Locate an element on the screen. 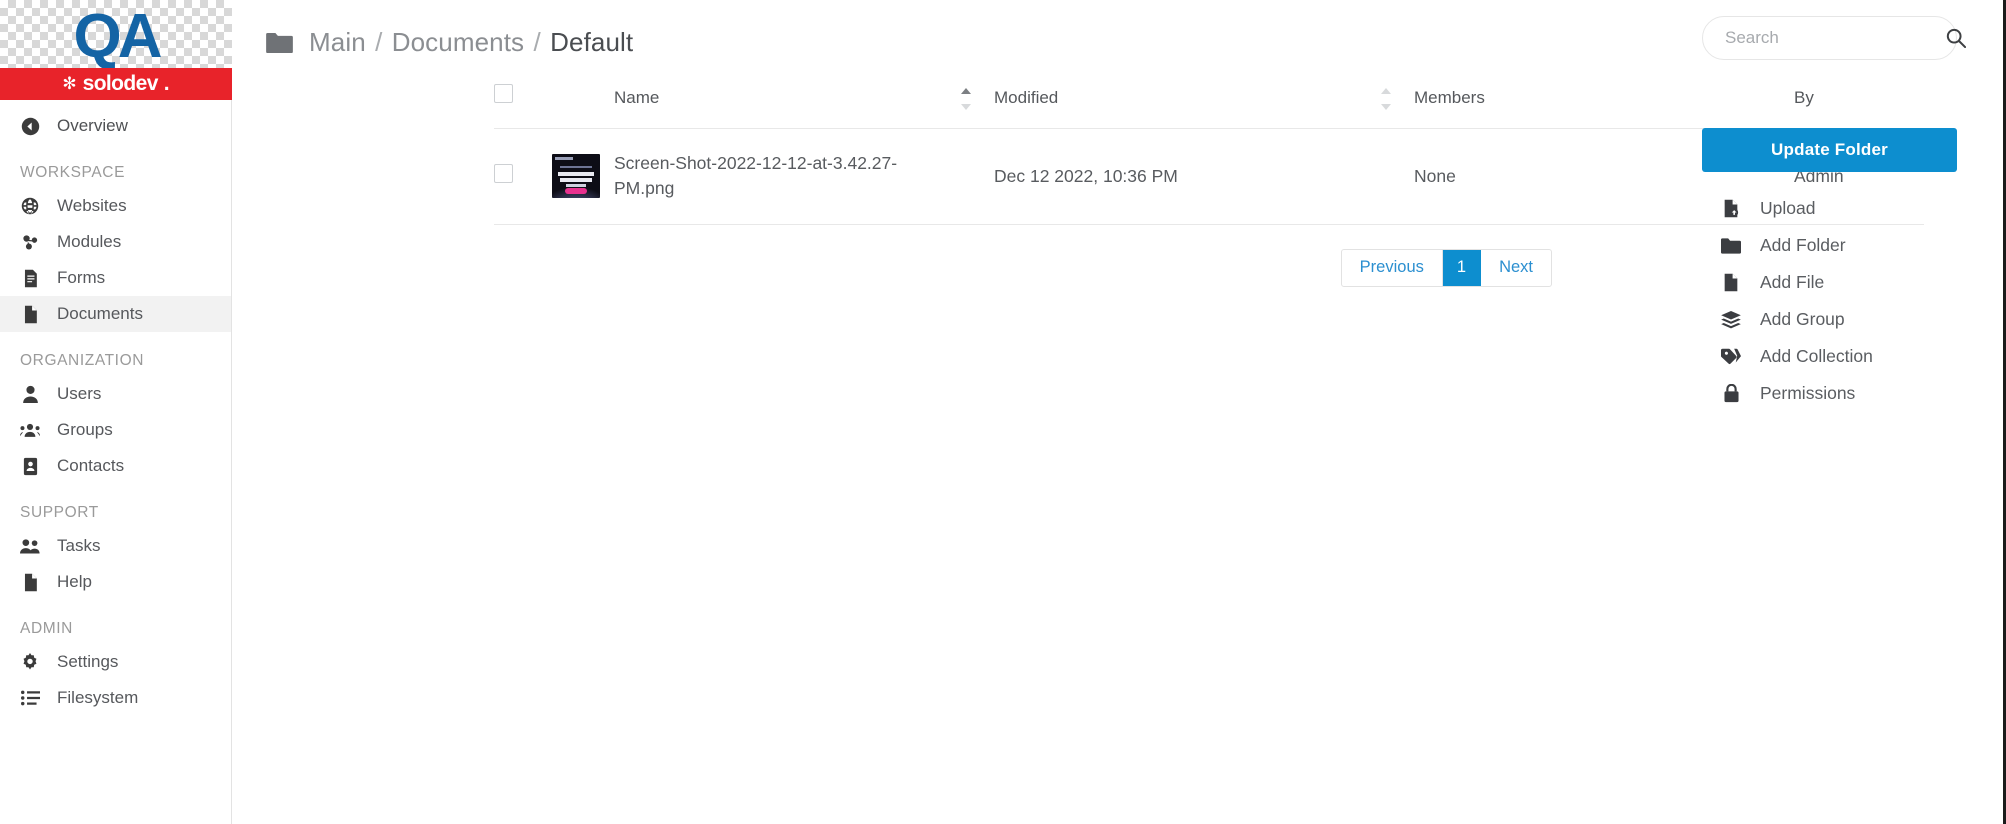 The width and height of the screenshot is (2006, 824). column-label-name: Name is located at coordinates (637, 97).